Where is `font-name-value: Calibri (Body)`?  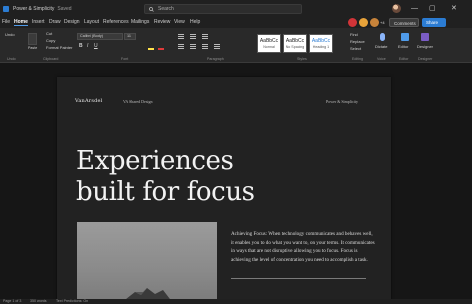 font-name-value: Calibri (Body) is located at coordinates (91, 36).